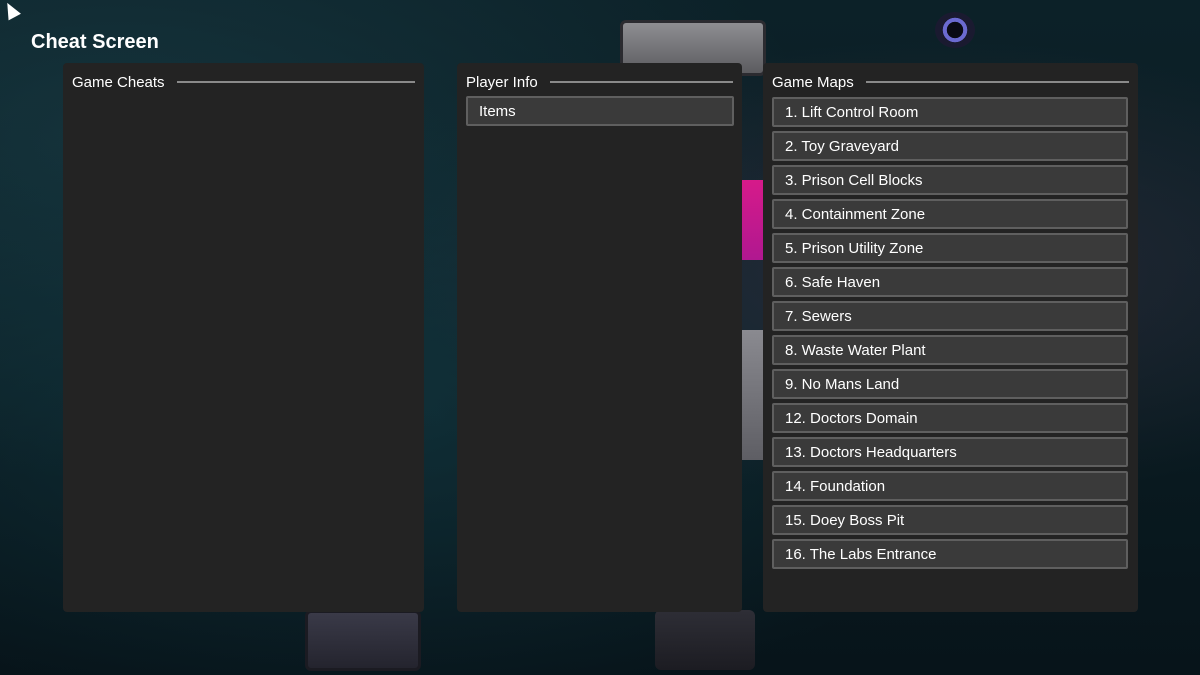  I want to click on background-eye, so click(955, 30).